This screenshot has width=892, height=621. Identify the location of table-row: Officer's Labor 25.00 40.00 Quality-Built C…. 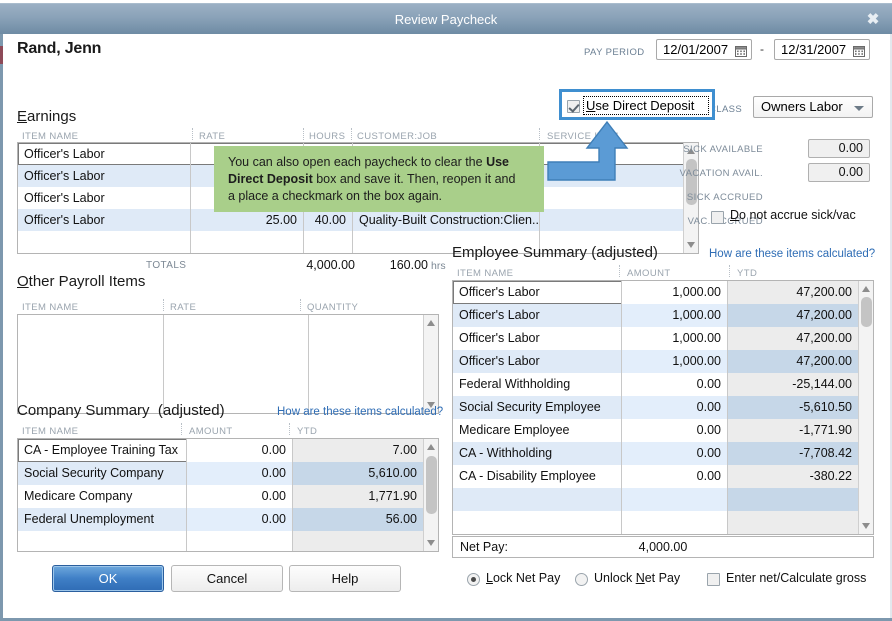
(358, 220).